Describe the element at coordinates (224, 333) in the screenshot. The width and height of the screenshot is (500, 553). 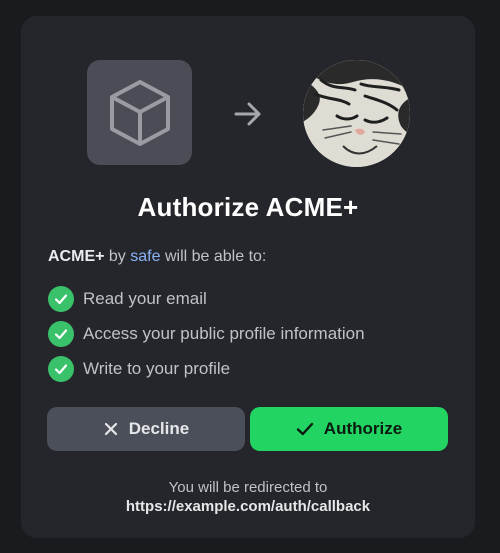
I see `permission-label: Access your public profile information` at that location.